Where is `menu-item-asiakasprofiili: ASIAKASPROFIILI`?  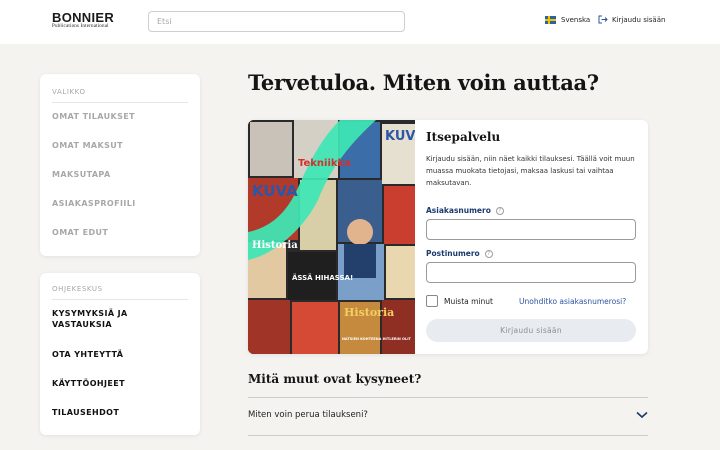 menu-item-asiakasprofiili: ASIAKASPROFIILI is located at coordinates (94, 203).